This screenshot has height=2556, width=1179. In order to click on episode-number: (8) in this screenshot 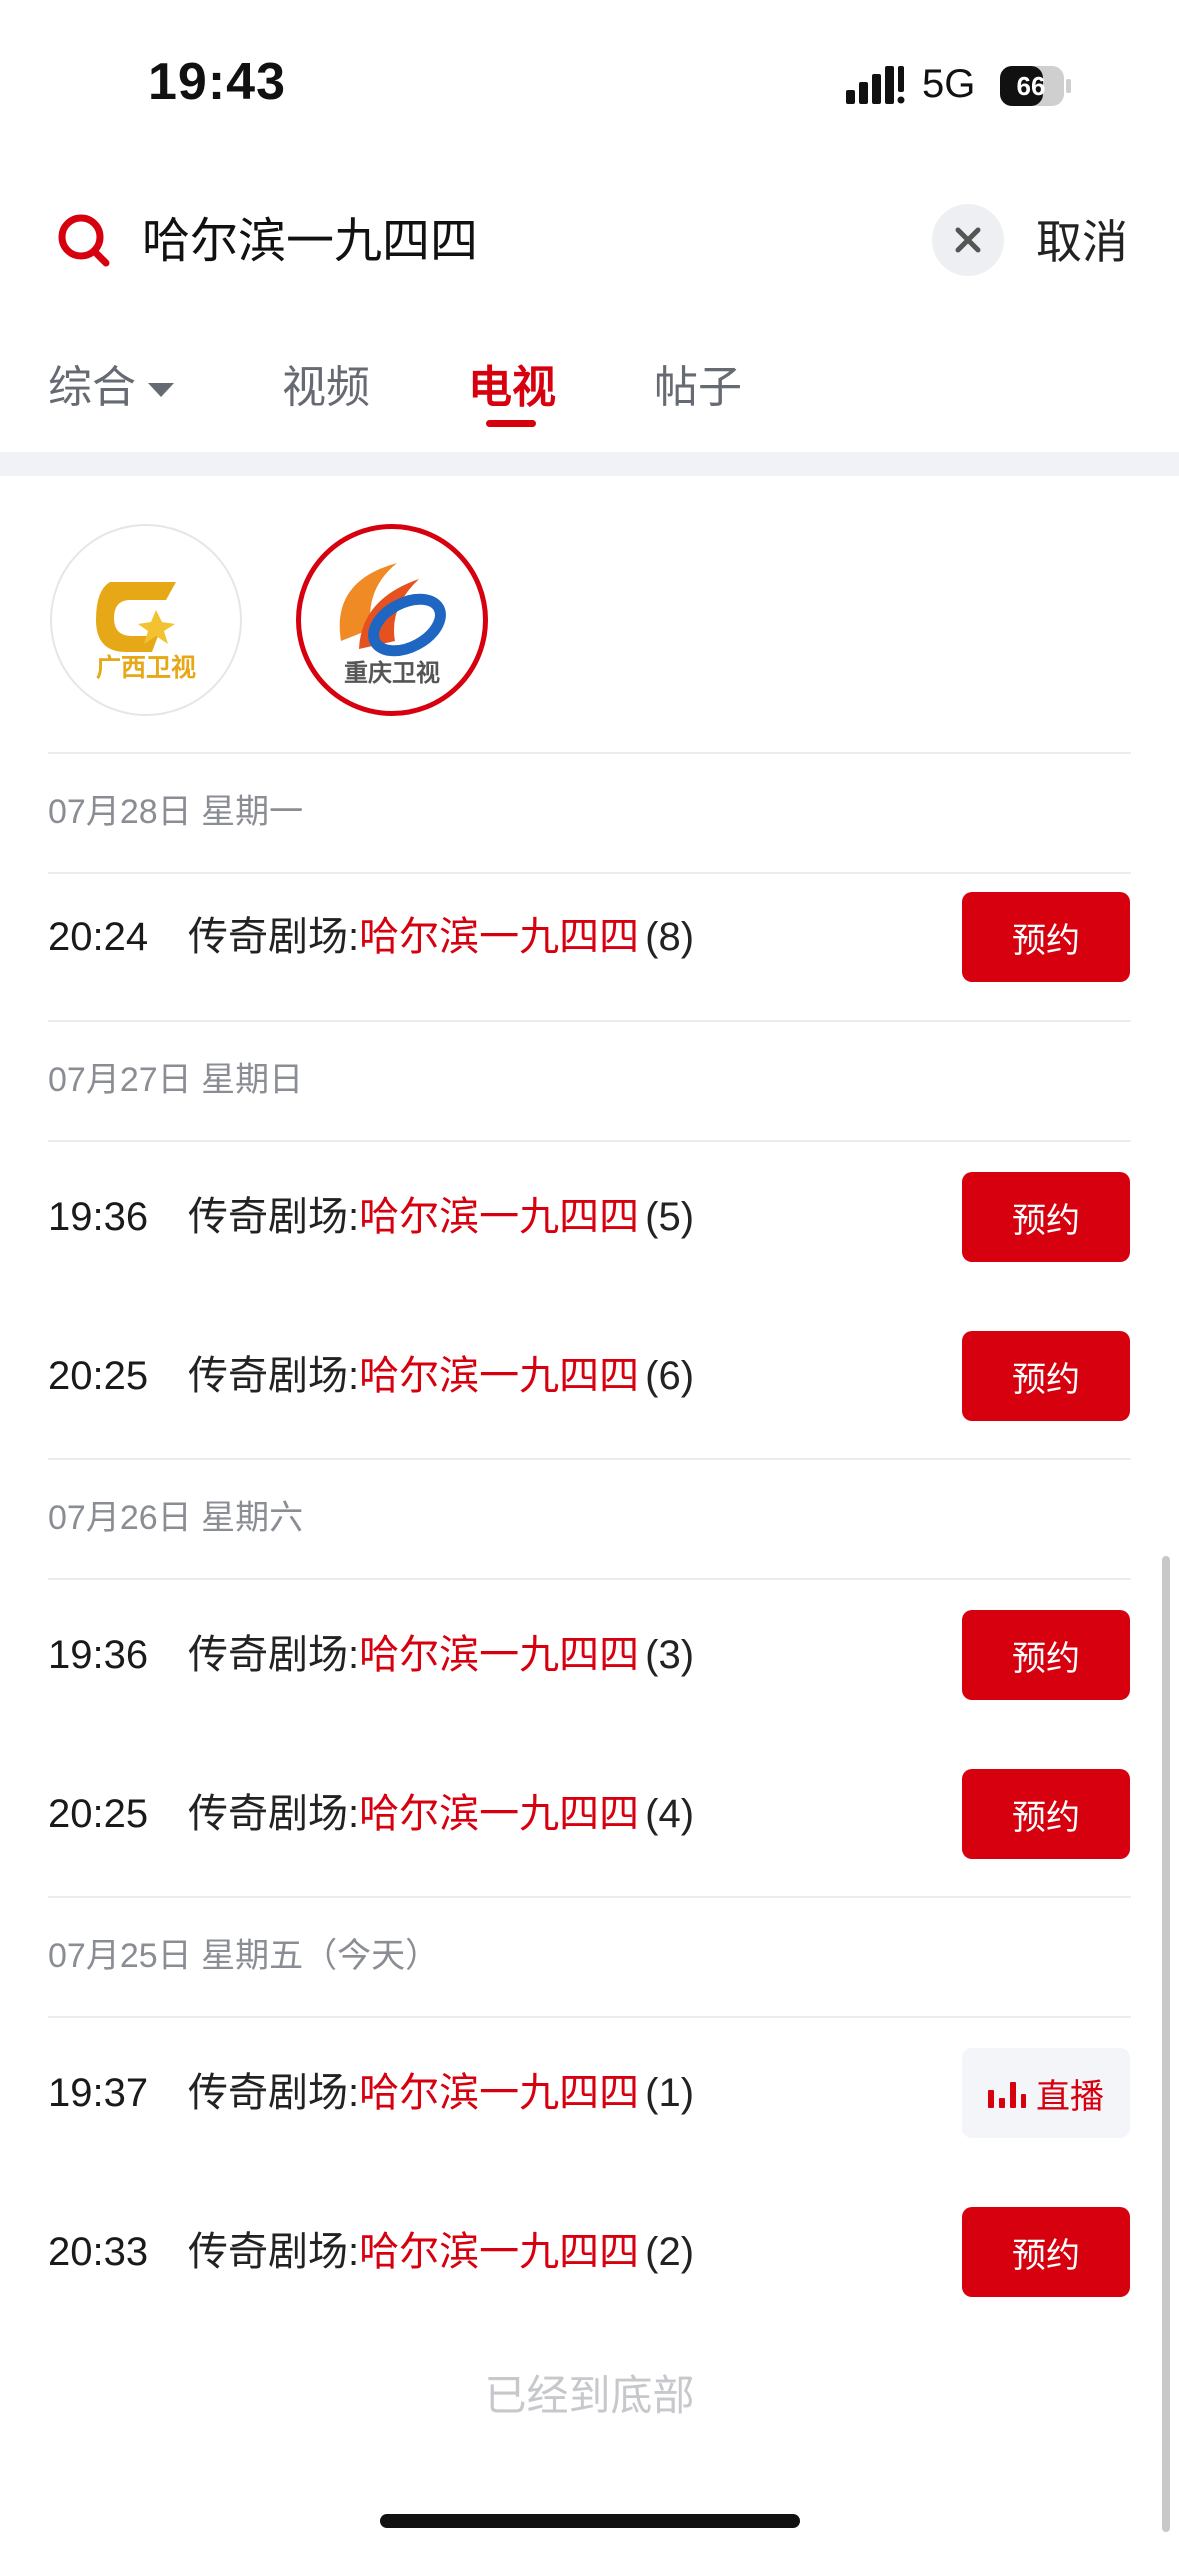, I will do `click(670, 937)`.